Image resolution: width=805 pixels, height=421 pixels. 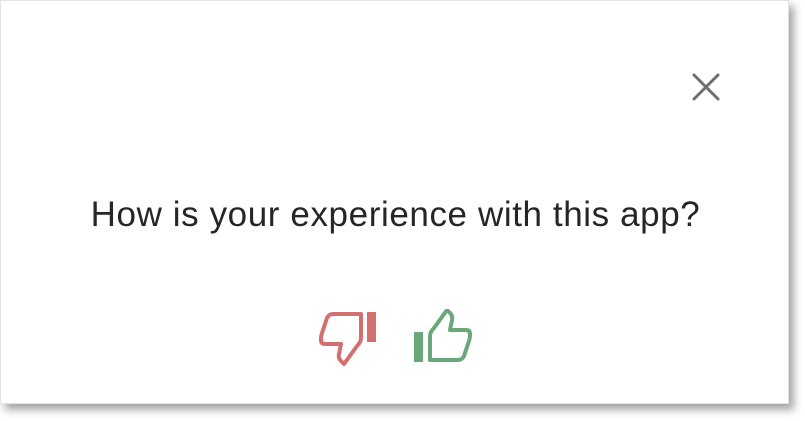 I want to click on thumbs-down-button, so click(x=350, y=338).